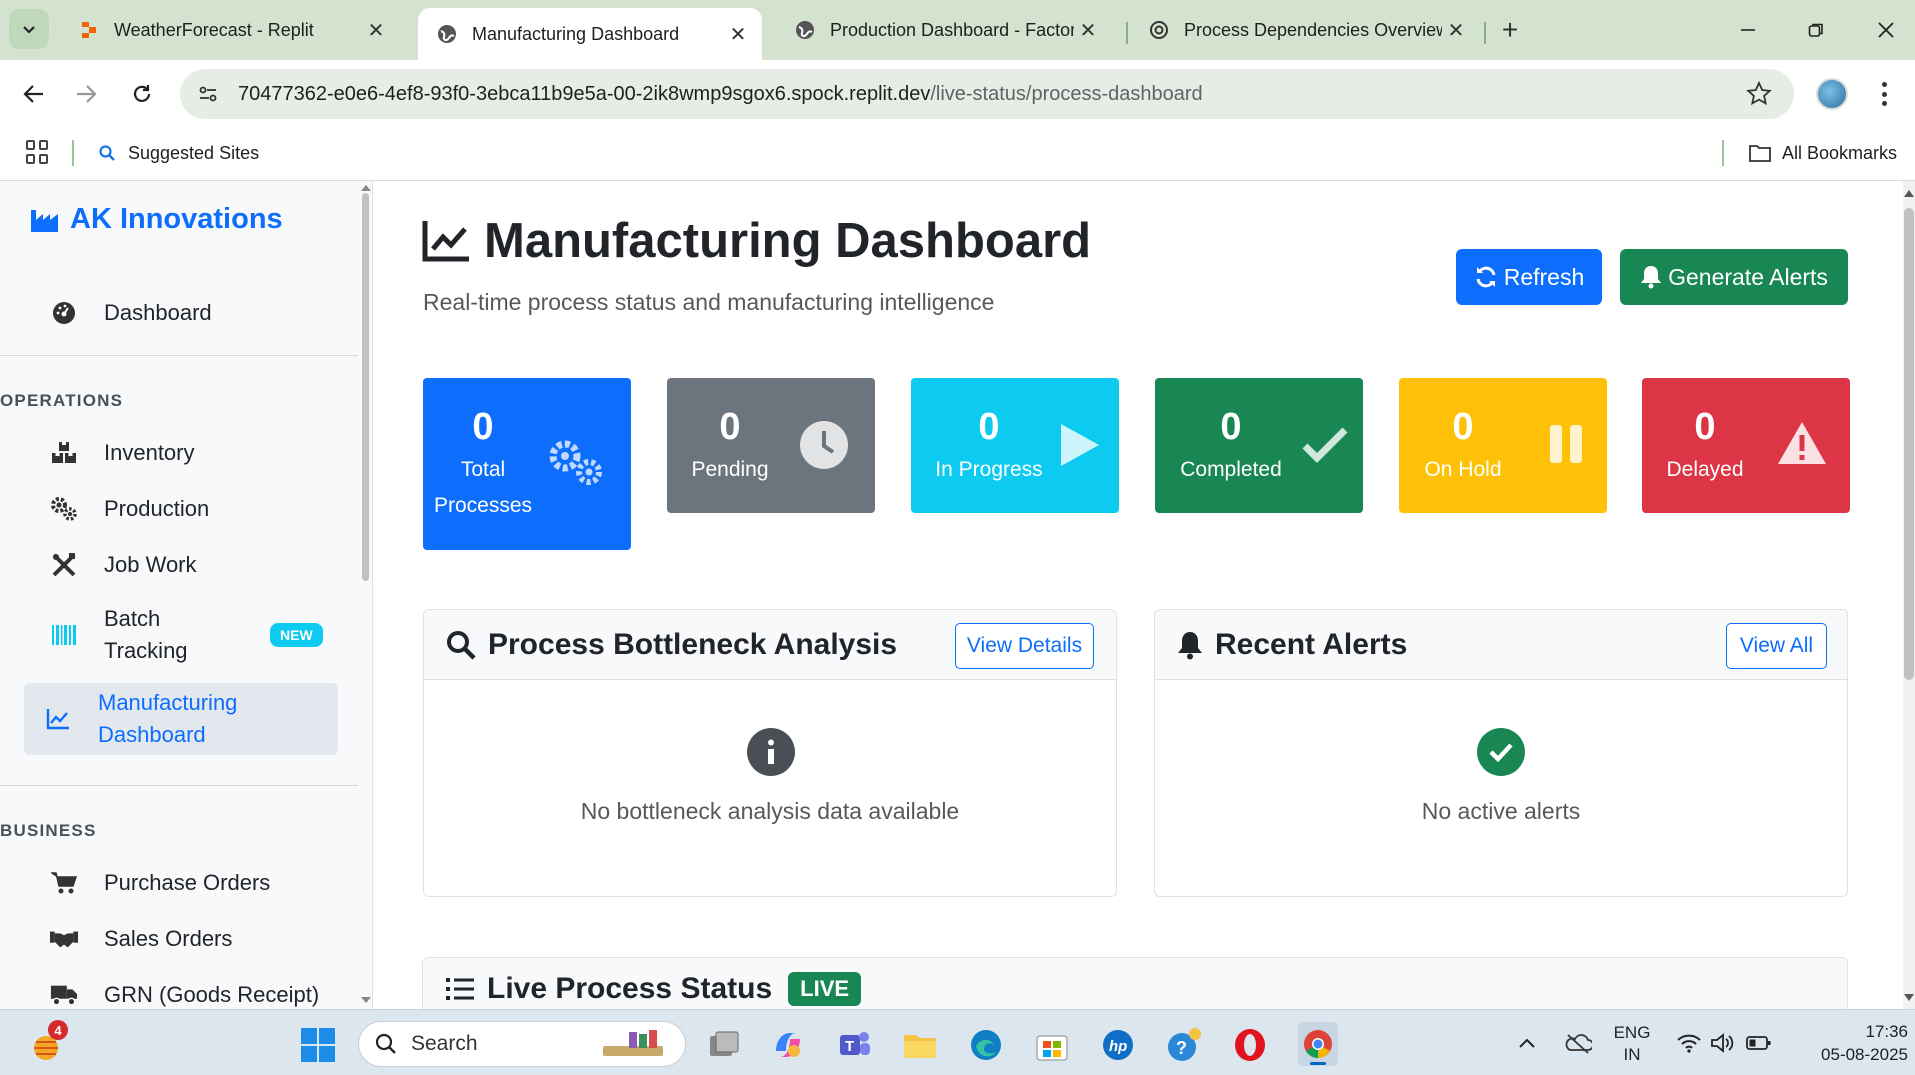  Describe the element at coordinates (1759, 94) in the screenshot. I see `bookmark-star-icon` at that location.